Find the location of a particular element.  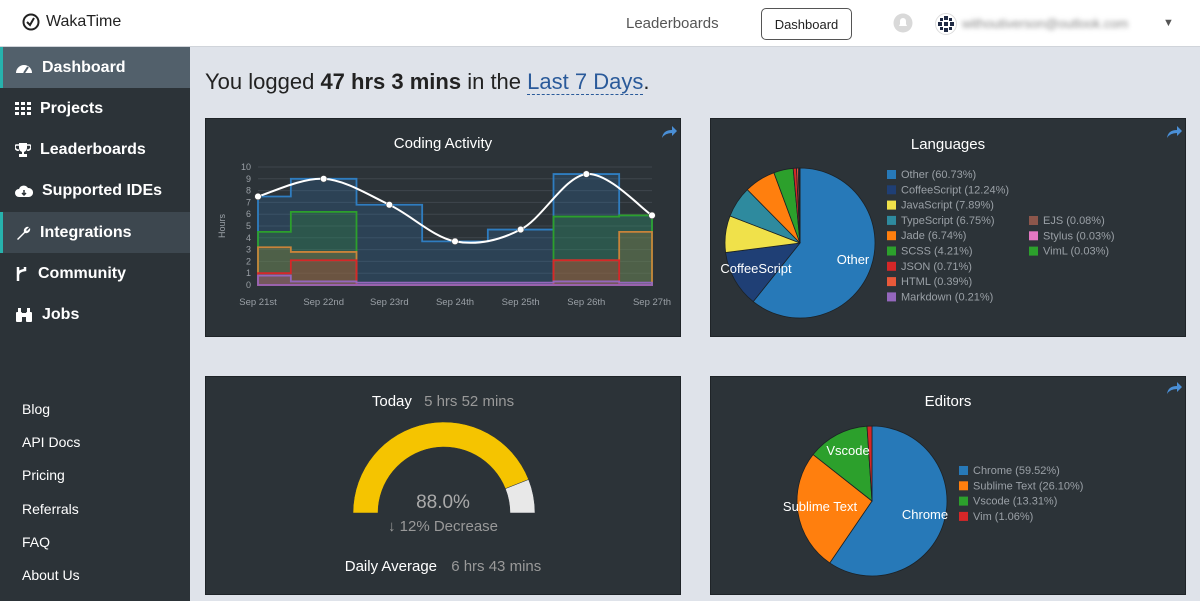

footer-link-referrals: Referrals is located at coordinates (50, 509).